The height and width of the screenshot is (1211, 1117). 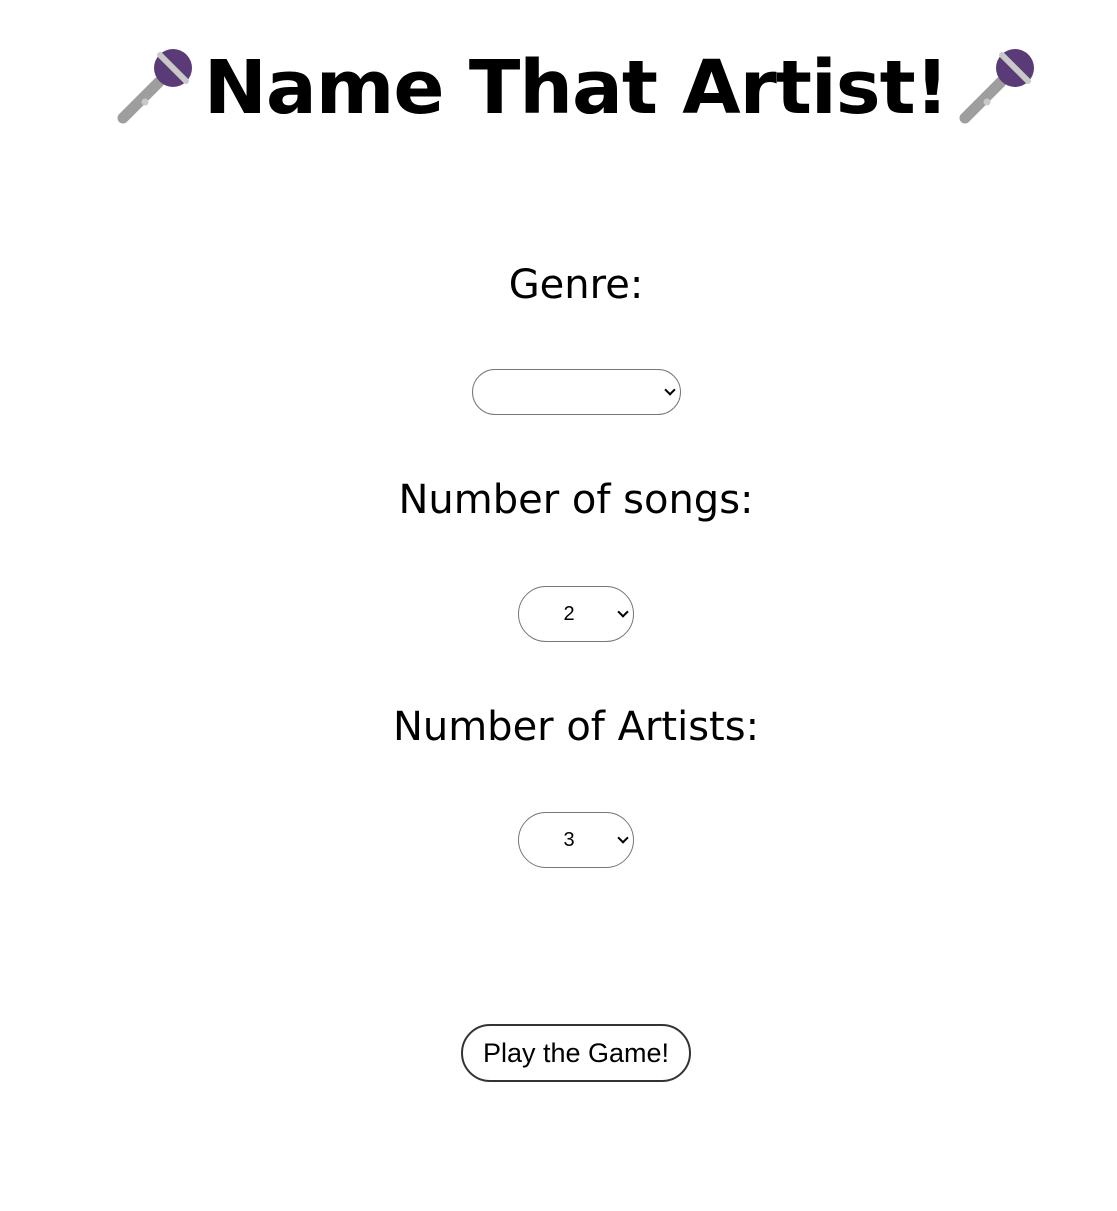 What do you see at coordinates (576, 1053) in the screenshot?
I see `play-game-button: Play the Game!` at bounding box center [576, 1053].